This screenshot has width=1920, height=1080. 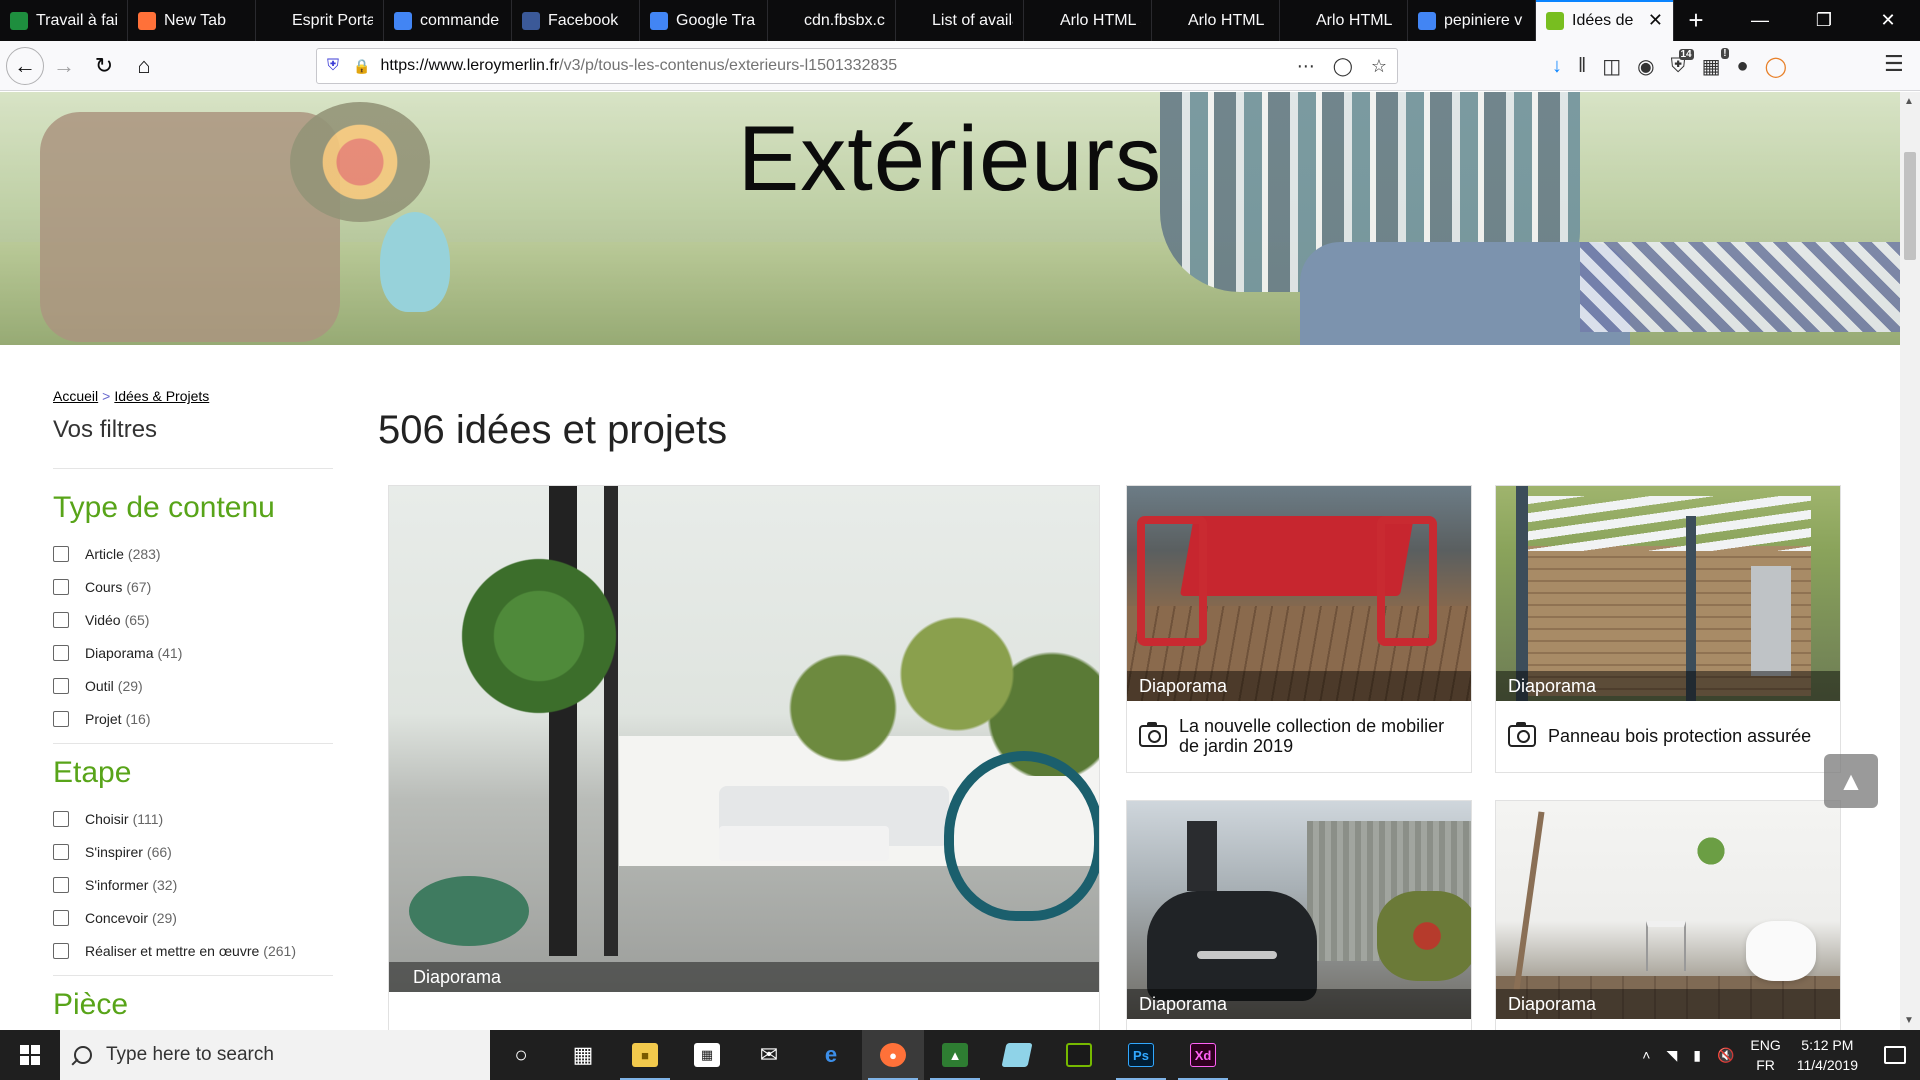 I want to click on photoshop-icon: Ps, so click(x=1141, y=1055).